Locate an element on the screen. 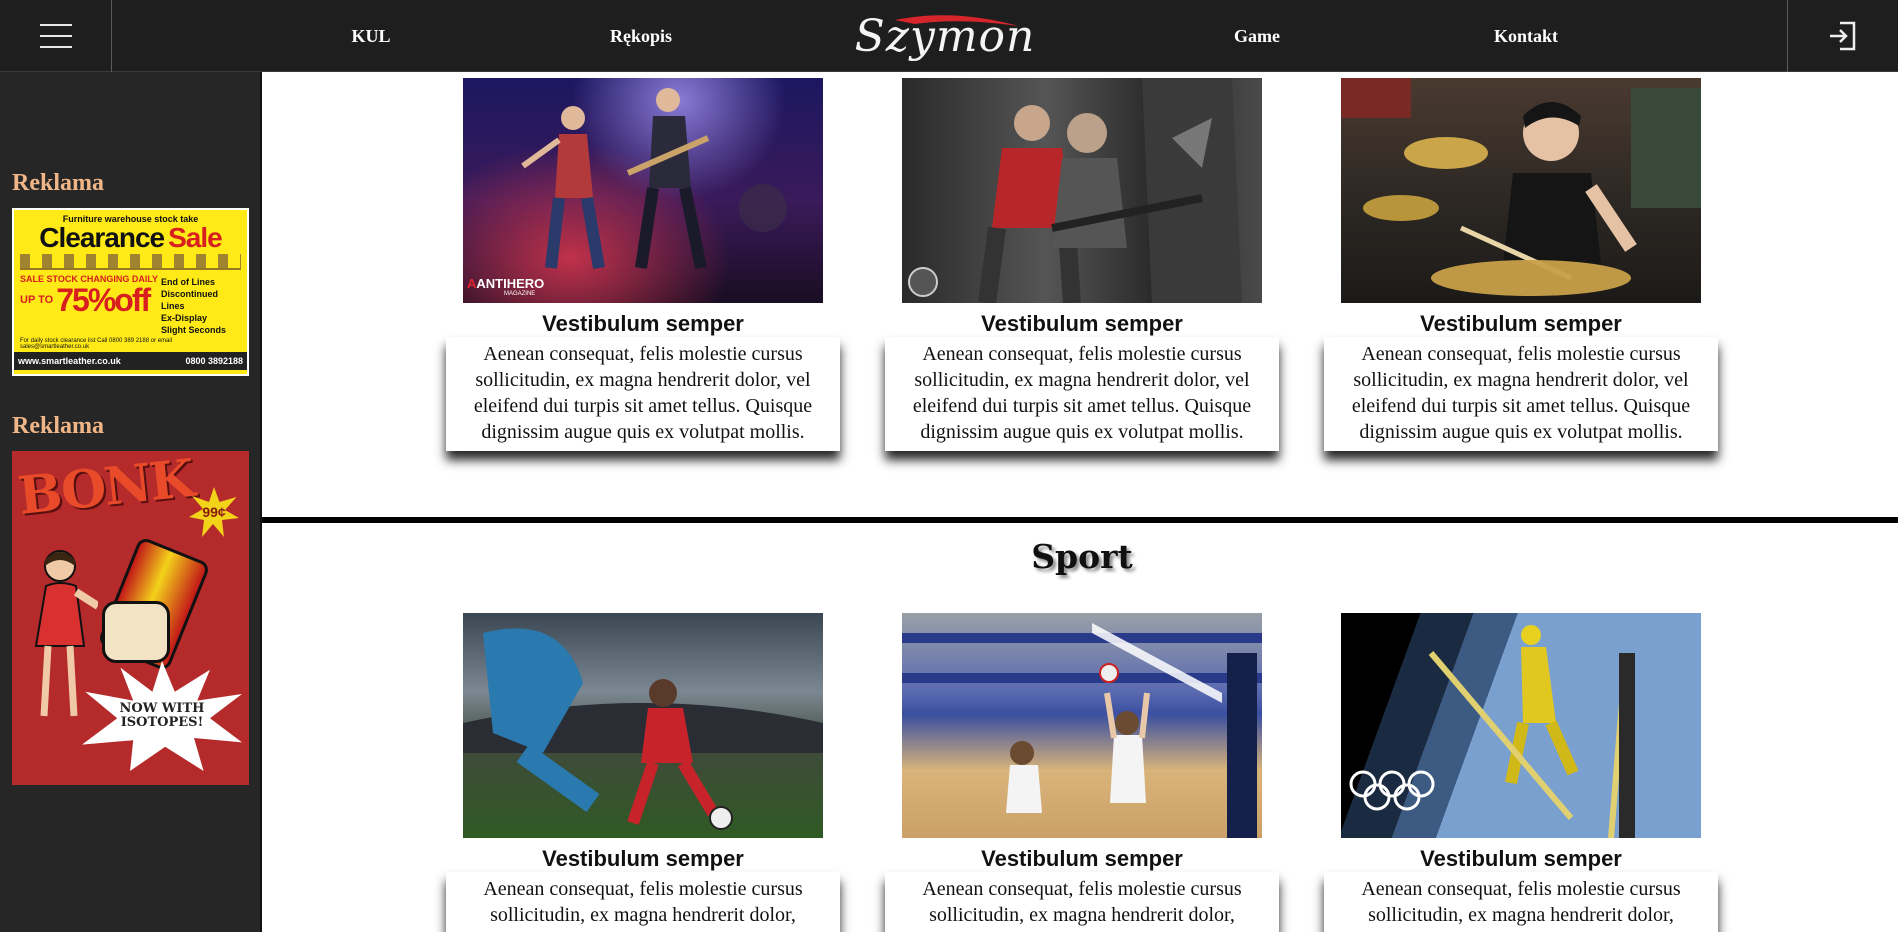  bonk-tagline: NOW WITH is located at coordinates (162, 708).